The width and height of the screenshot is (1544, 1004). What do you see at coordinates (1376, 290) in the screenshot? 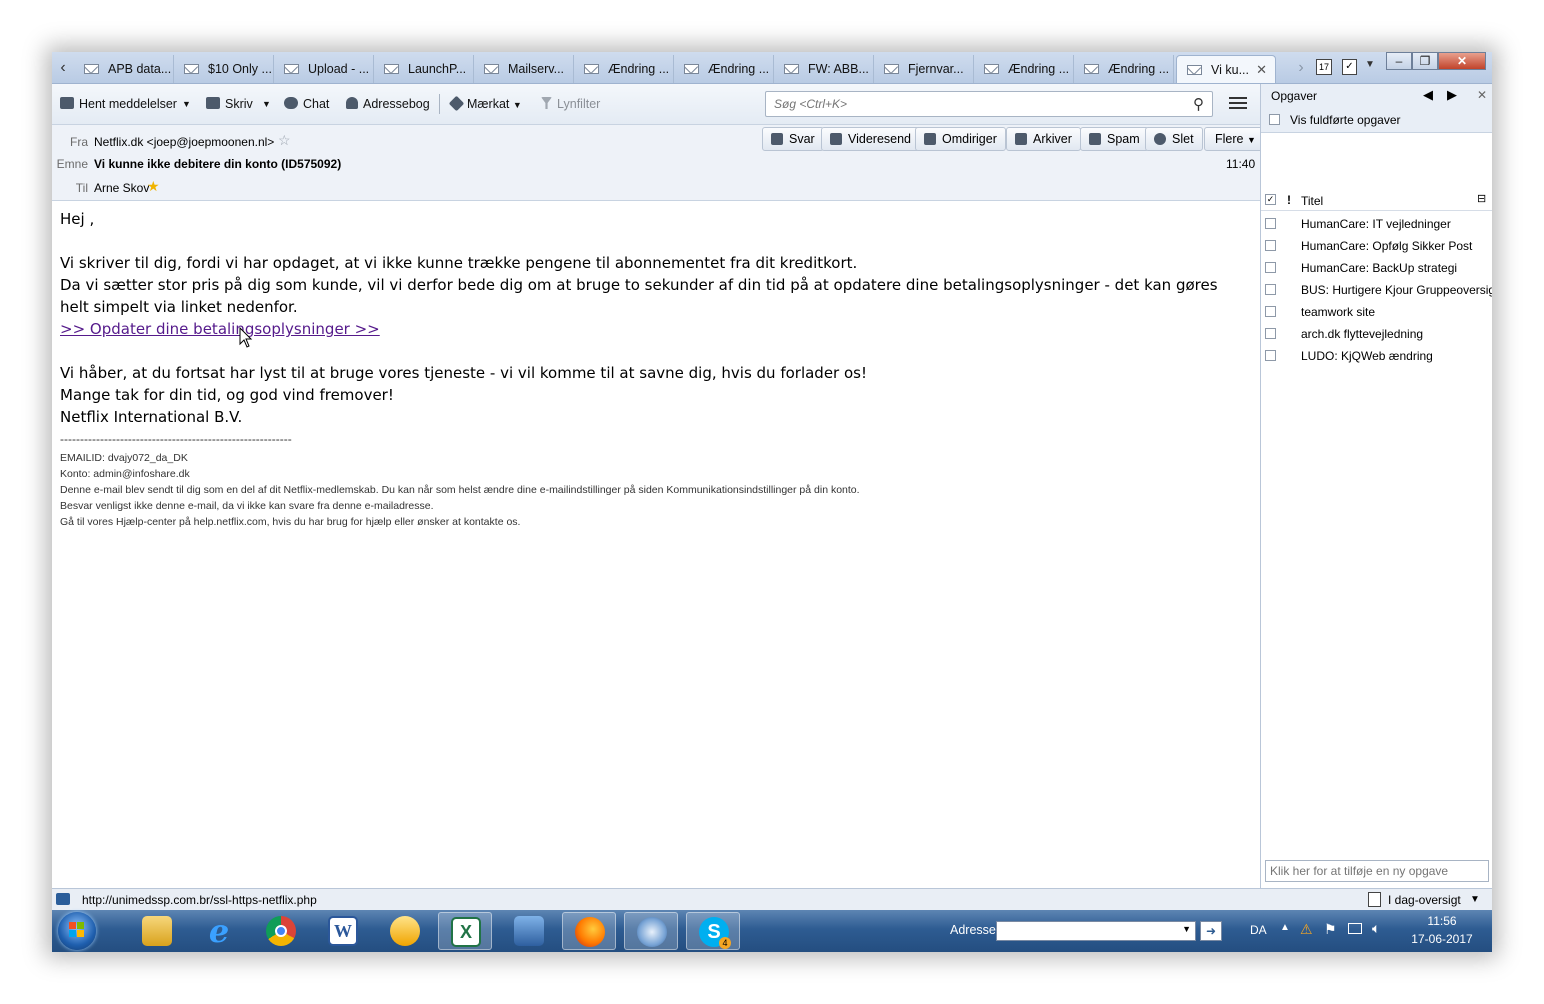
I see `task-item: BUS: Hurtigere Kjour Gruppeoversigt` at bounding box center [1376, 290].